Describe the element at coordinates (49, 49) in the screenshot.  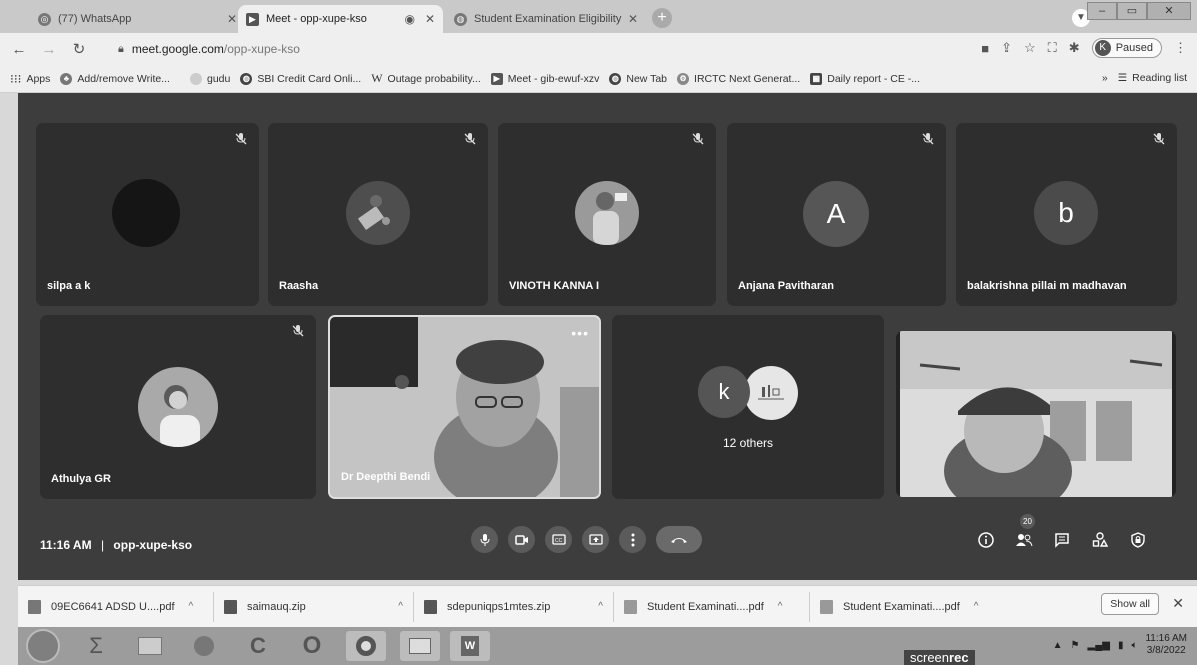
I see `forward-icon: →` at that location.